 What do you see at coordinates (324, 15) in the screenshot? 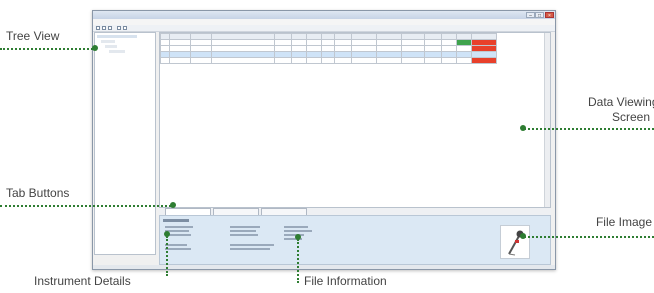
I see `title-bar: – □ ×` at bounding box center [324, 15].